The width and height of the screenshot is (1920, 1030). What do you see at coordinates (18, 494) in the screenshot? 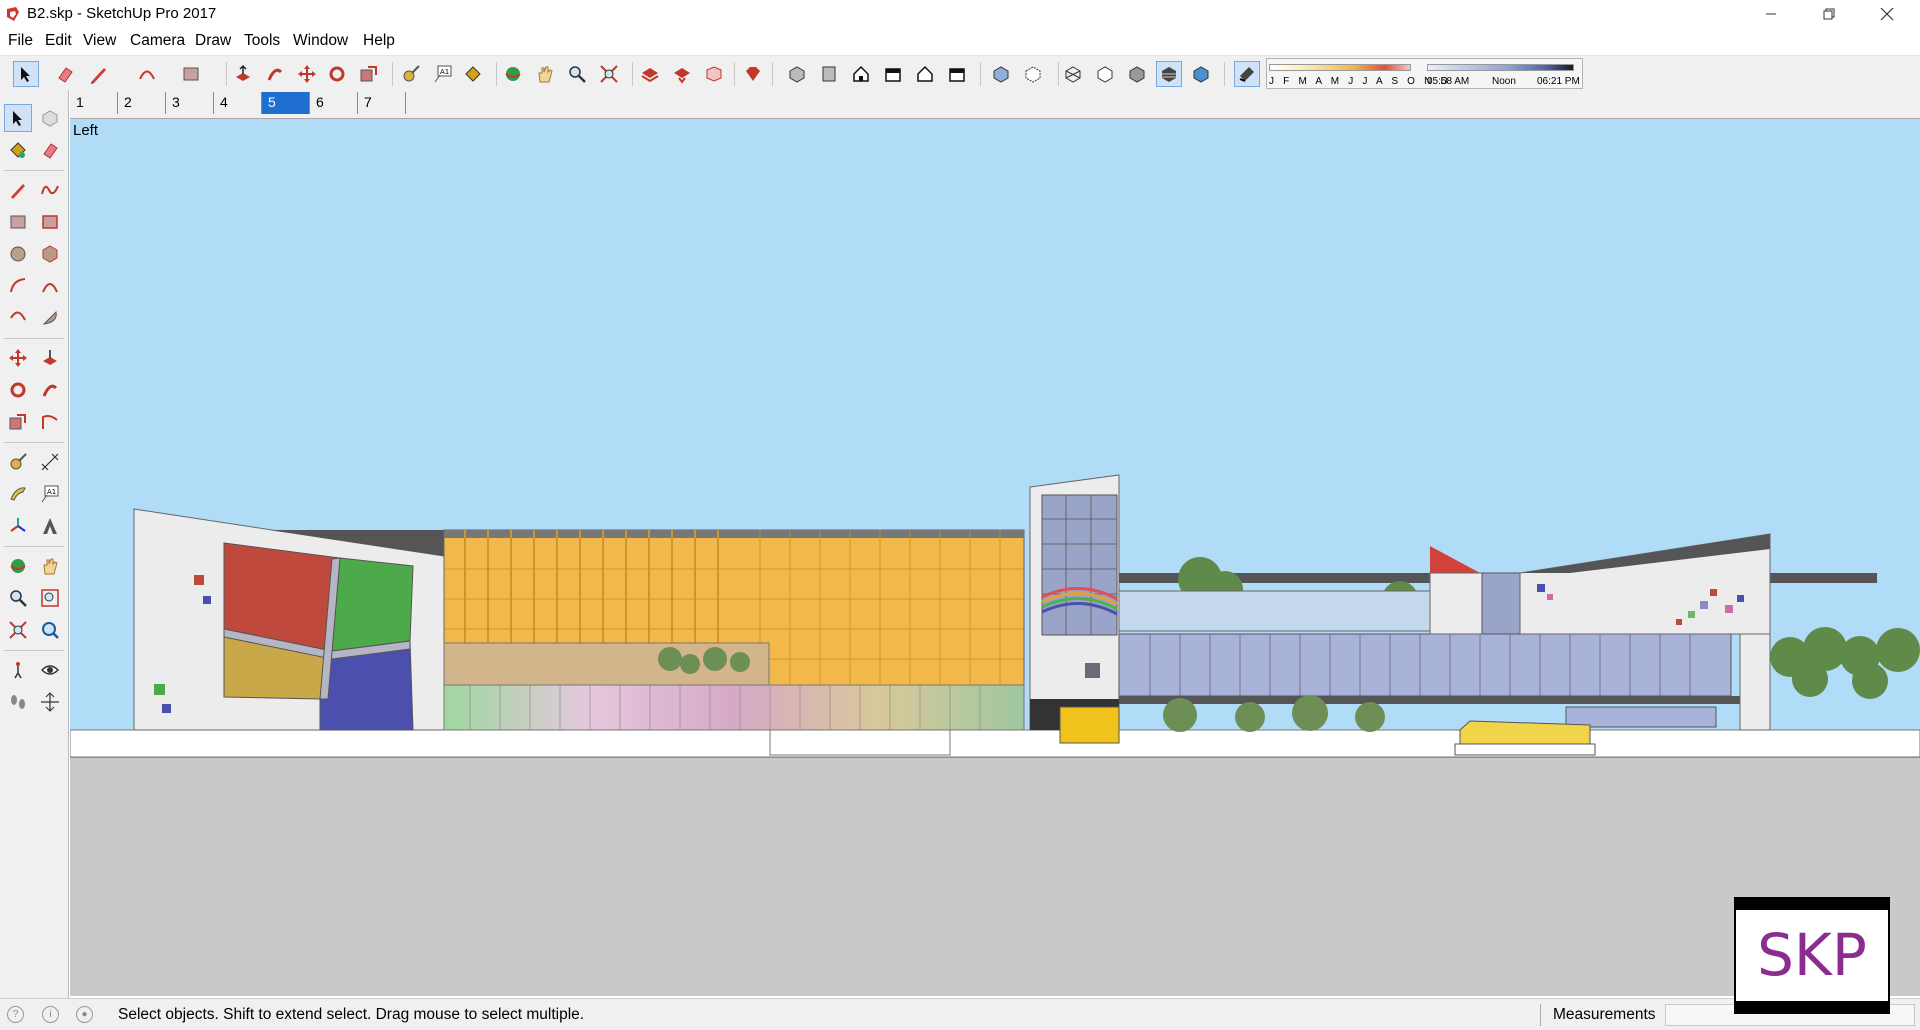
I see `lt-protractor-button` at bounding box center [18, 494].